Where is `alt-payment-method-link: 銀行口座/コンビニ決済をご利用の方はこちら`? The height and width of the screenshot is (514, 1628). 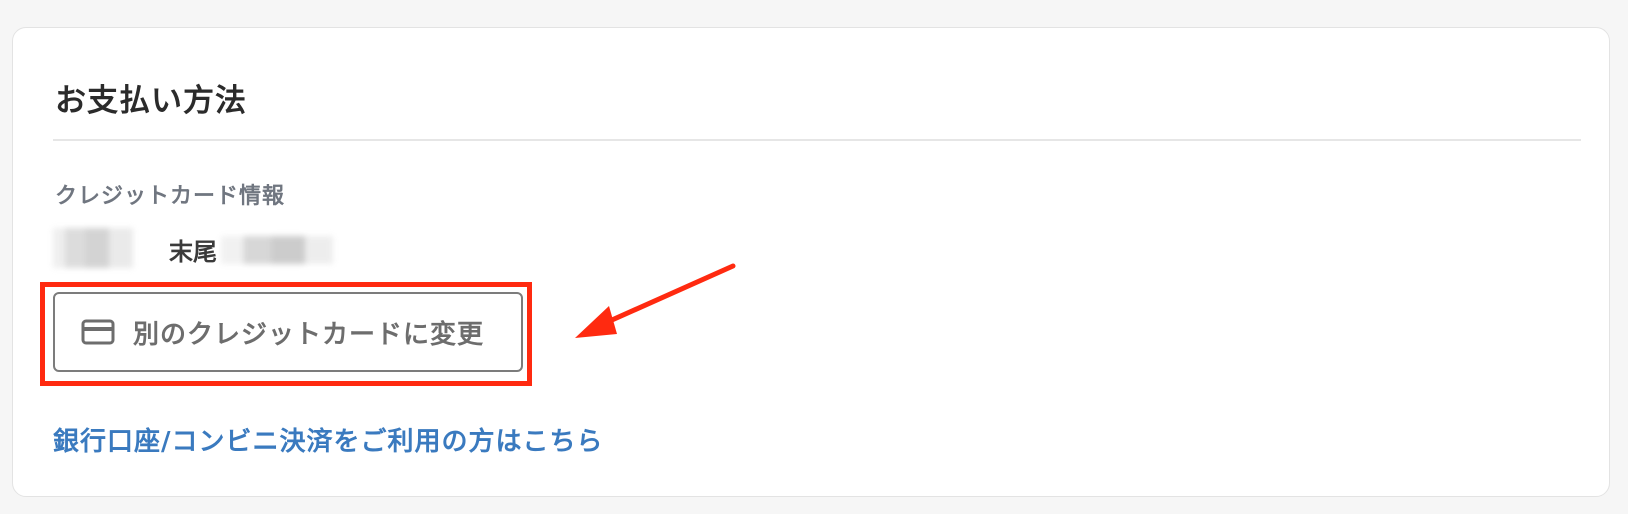 alt-payment-method-link: 銀行口座/コンビニ決済をご利用の方はこちら is located at coordinates (328, 439).